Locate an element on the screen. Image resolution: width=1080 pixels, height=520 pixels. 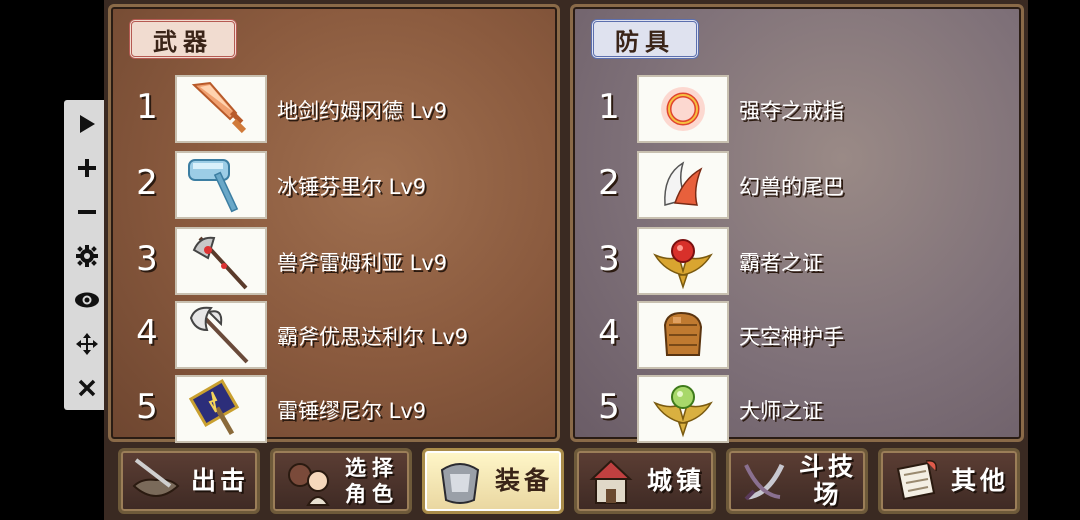
armor-row: 1 强夺之戒指 is located at coordinates (797, 110).